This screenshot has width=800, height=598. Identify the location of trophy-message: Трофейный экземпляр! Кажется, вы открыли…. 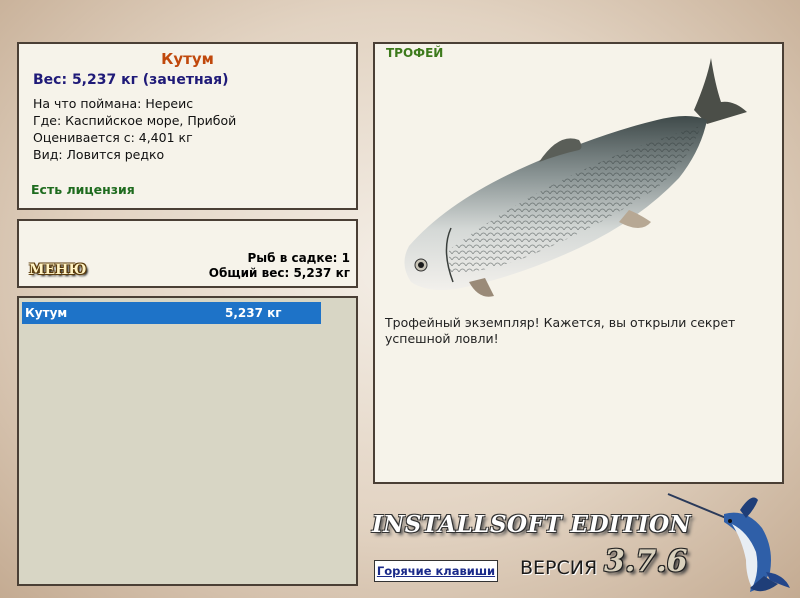
(560, 330).